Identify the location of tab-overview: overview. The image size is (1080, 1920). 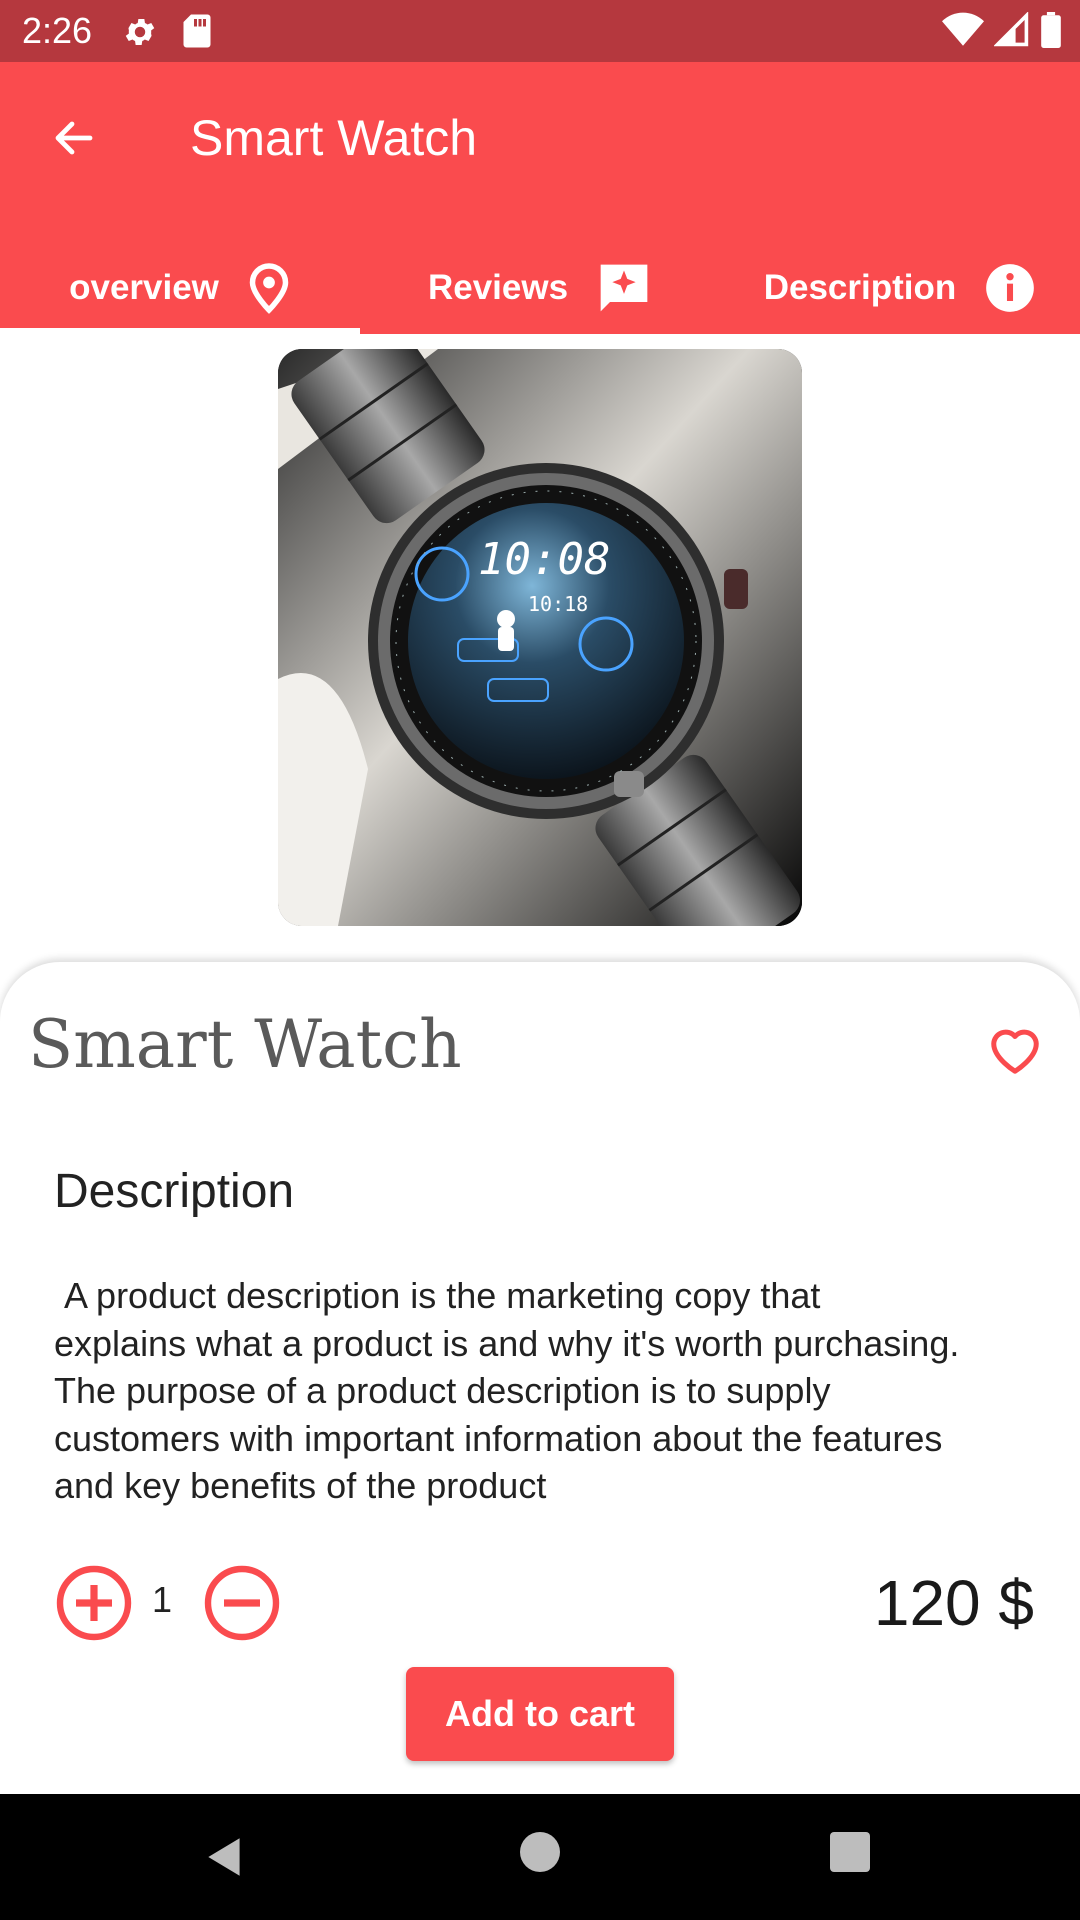
(180, 288).